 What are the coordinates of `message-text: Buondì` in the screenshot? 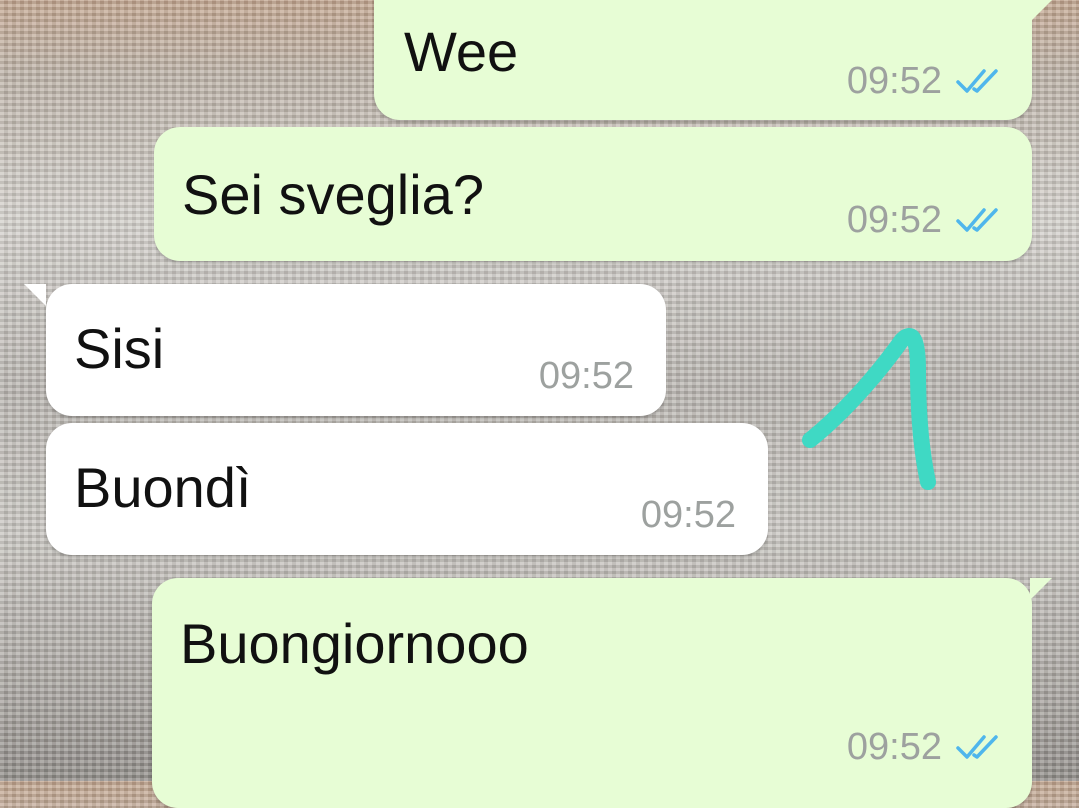 It's located at (163, 487).